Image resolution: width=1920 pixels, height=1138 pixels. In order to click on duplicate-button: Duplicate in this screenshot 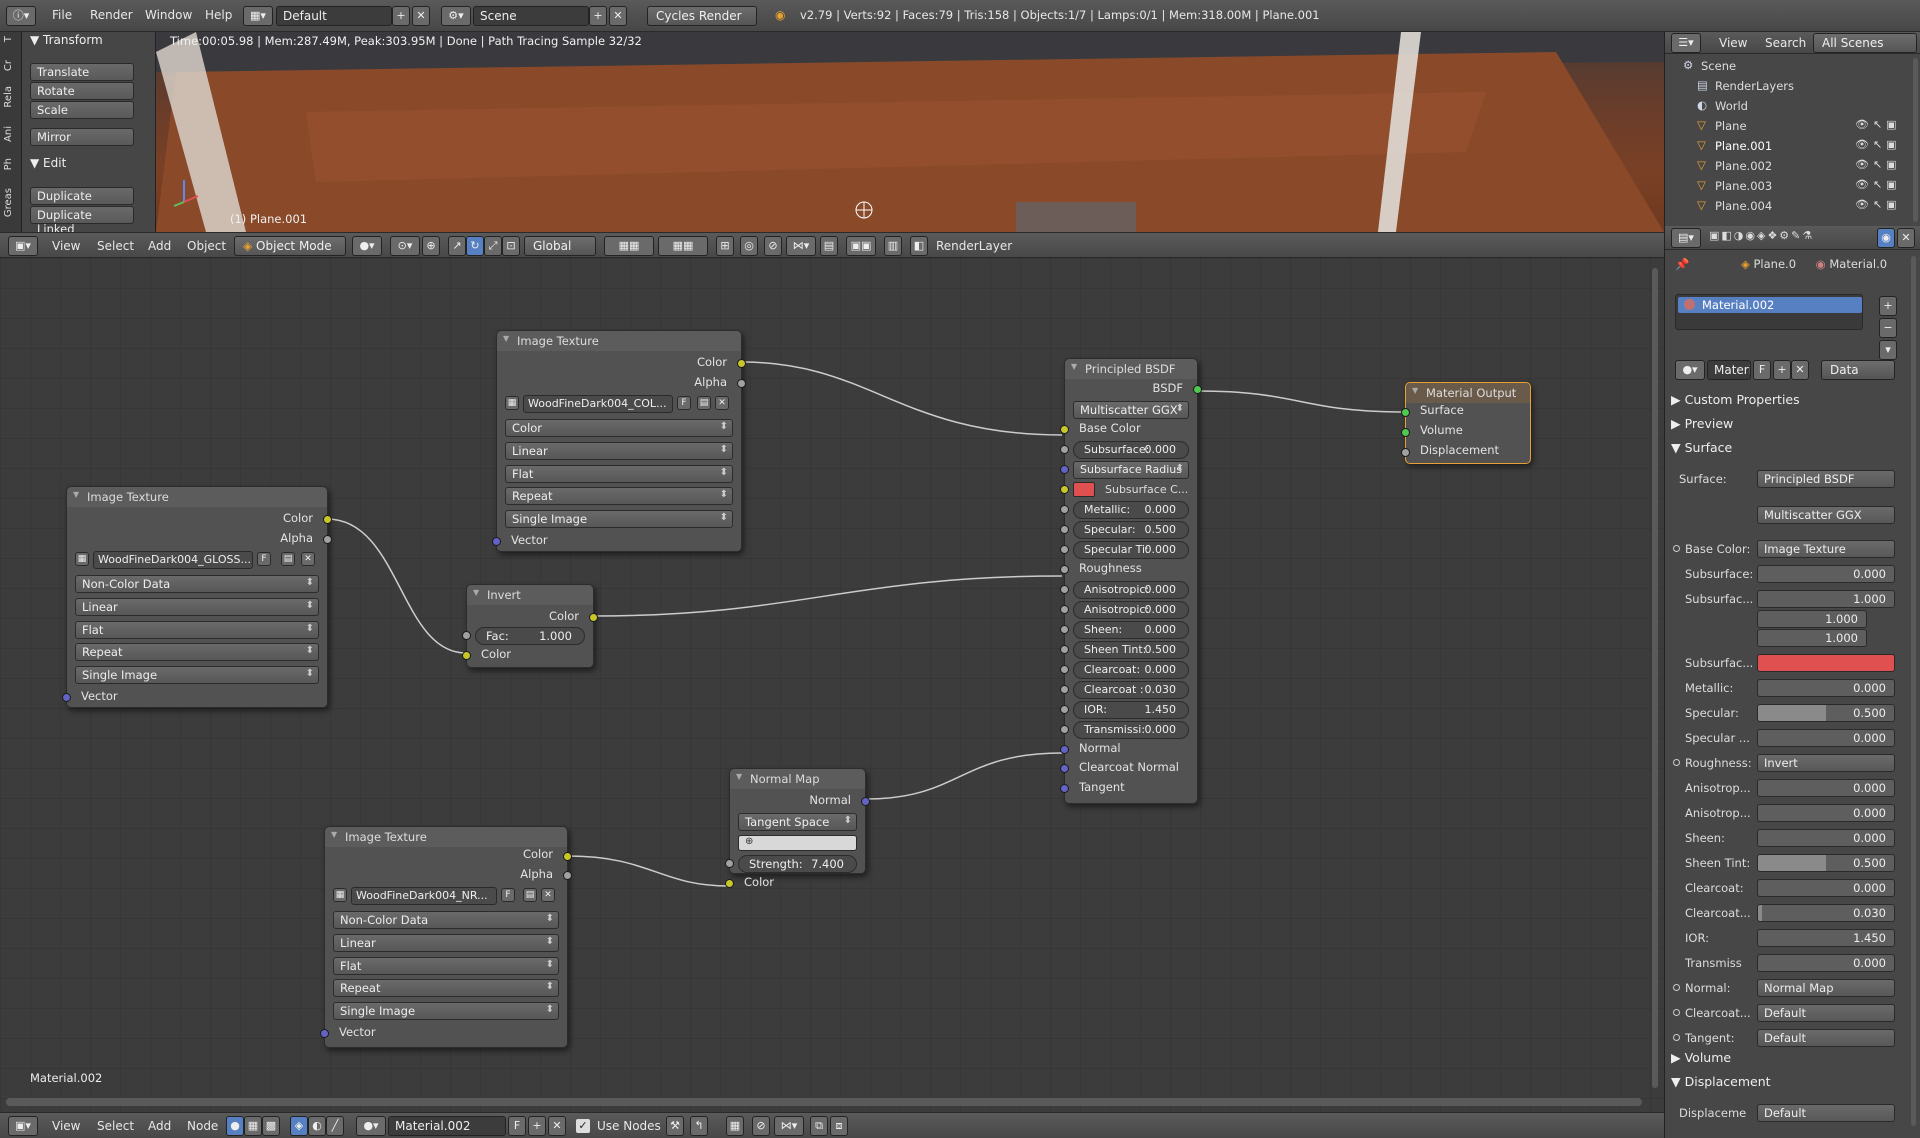, I will do `click(82, 196)`.